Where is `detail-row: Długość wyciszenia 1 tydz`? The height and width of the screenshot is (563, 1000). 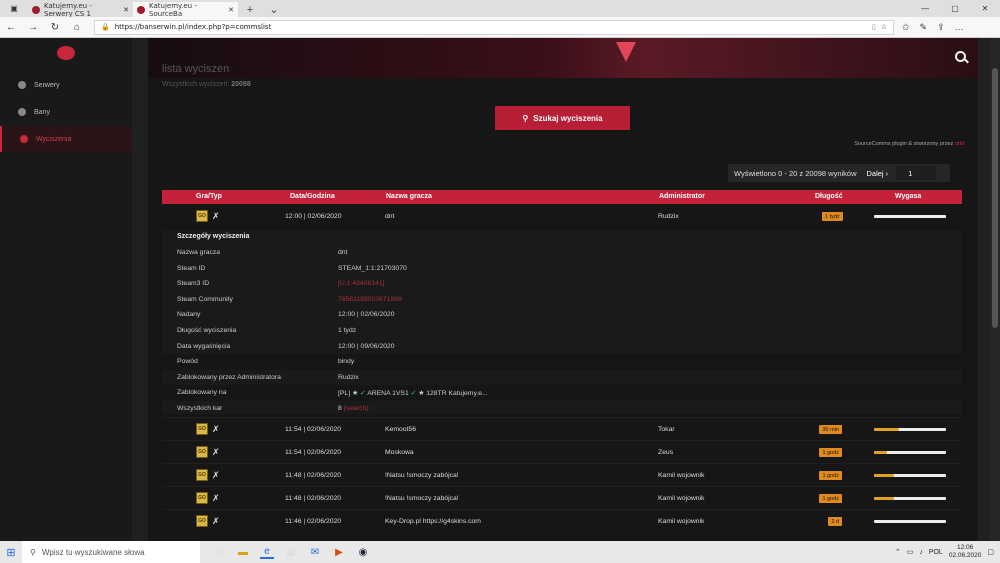 detail-row: Długość wyciszenia 1 tydz is located at coordinates (562, 331).